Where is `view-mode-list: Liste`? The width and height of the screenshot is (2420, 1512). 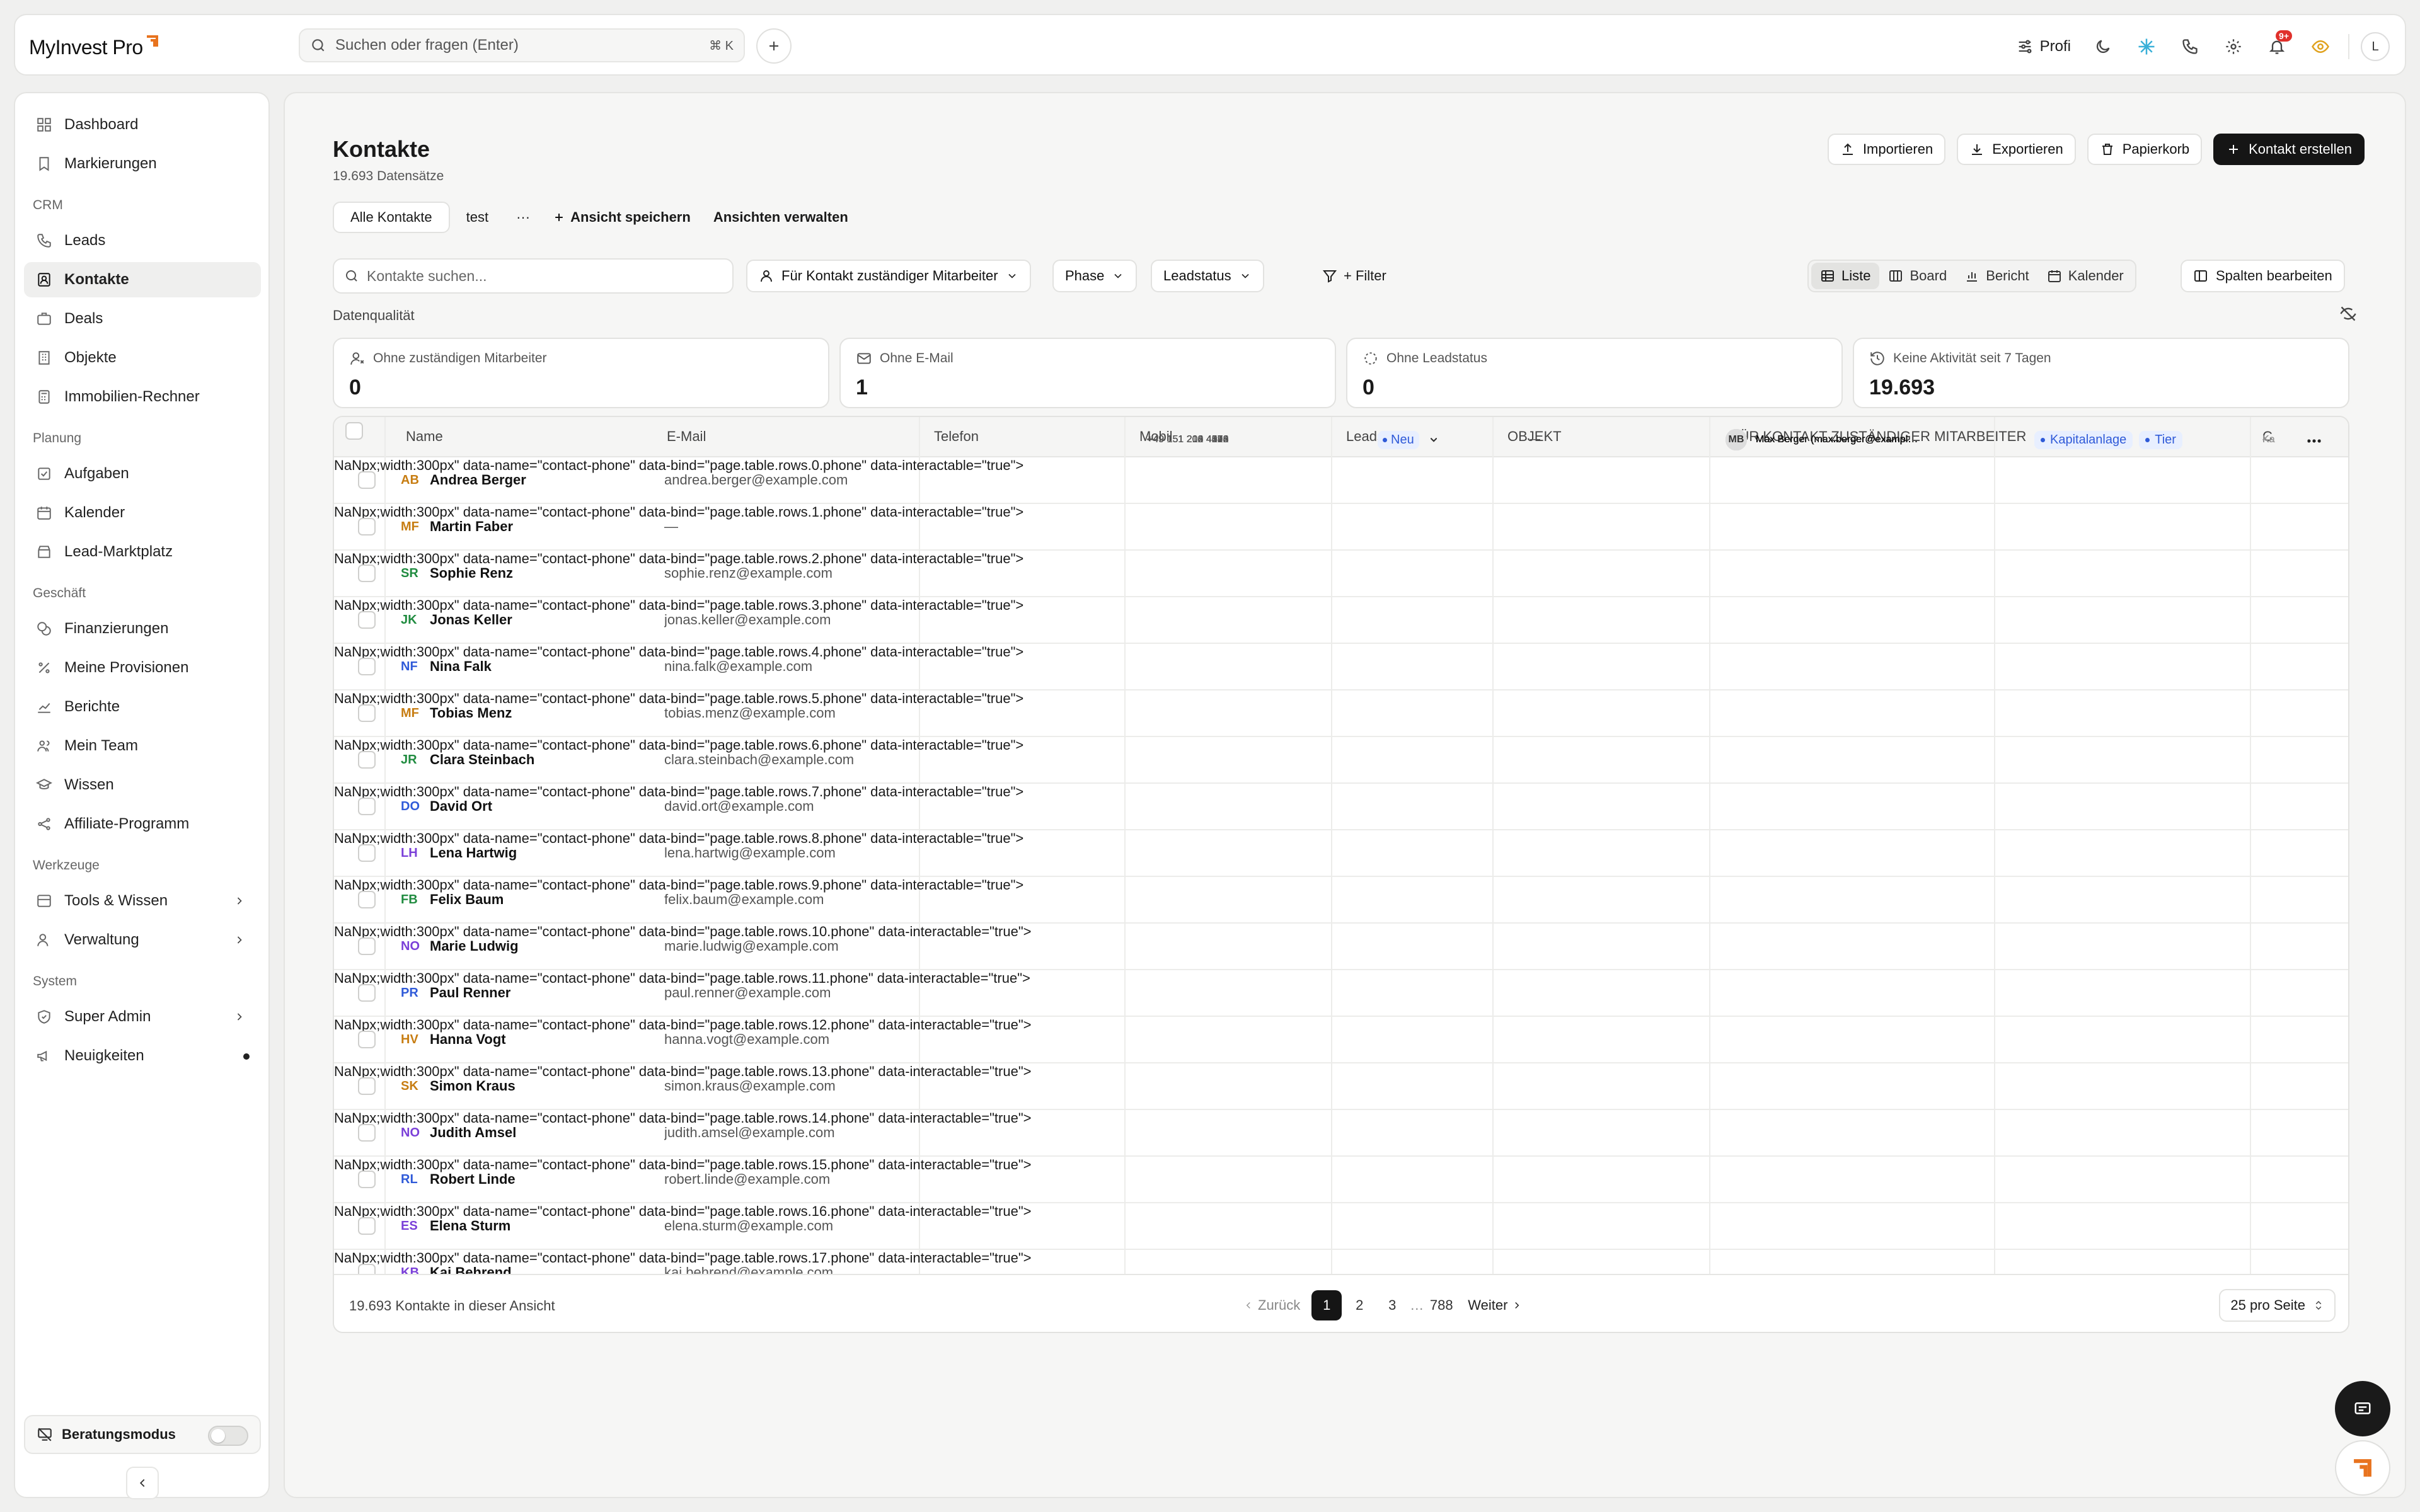
view-mode-list: Liste is located at coordinates (1846, 276).